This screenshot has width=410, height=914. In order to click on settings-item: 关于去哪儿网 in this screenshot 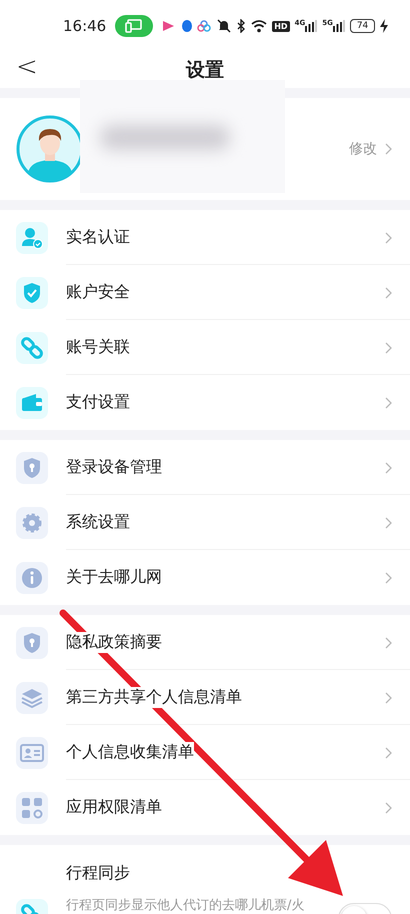, I will do `click(205, 577)`.